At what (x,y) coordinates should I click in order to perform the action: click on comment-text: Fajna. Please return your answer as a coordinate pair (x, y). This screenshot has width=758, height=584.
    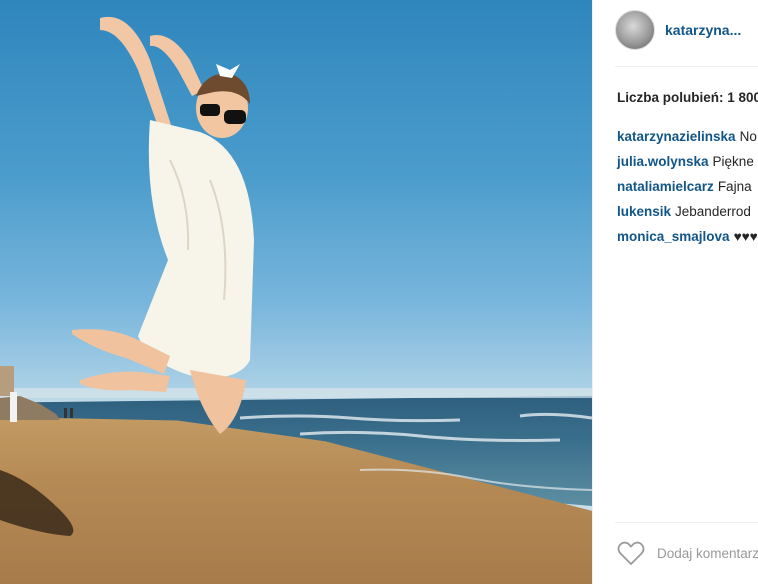
    Looking at the image, I should click on (734, 186).